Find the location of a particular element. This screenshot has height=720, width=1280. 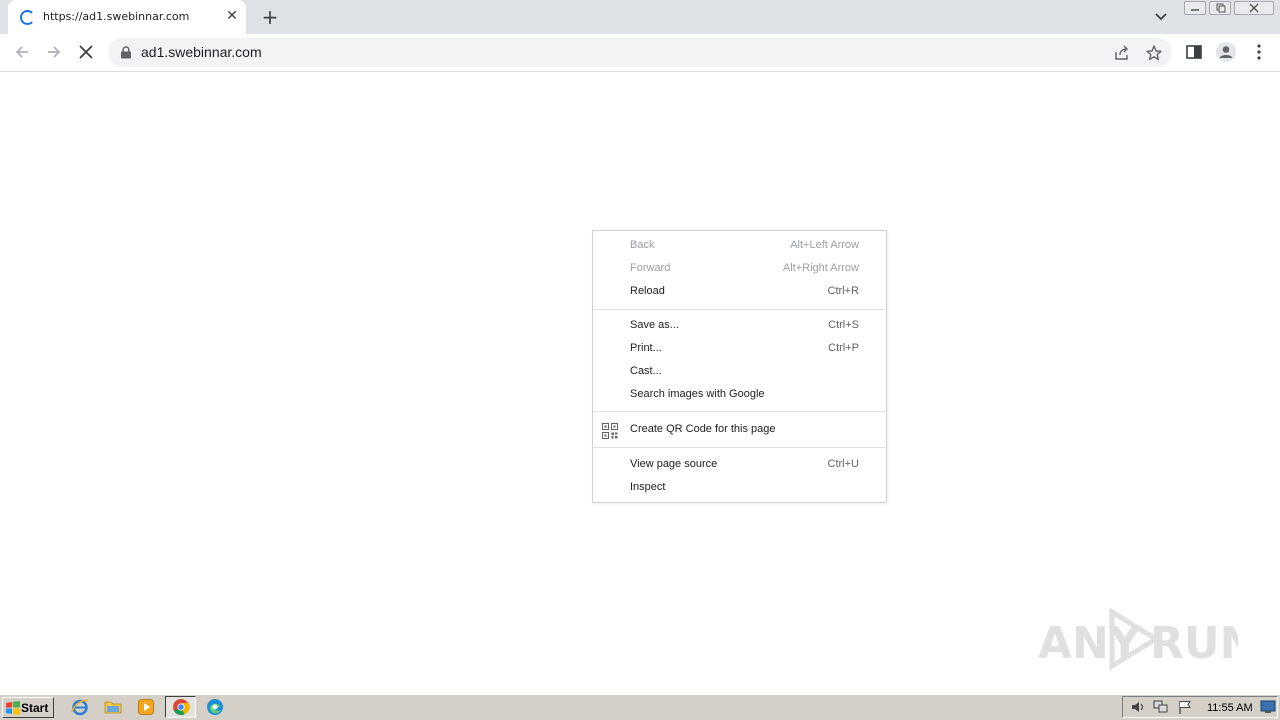

url-text: ad1.swebinnar.com is located at coordinates (201, 52).